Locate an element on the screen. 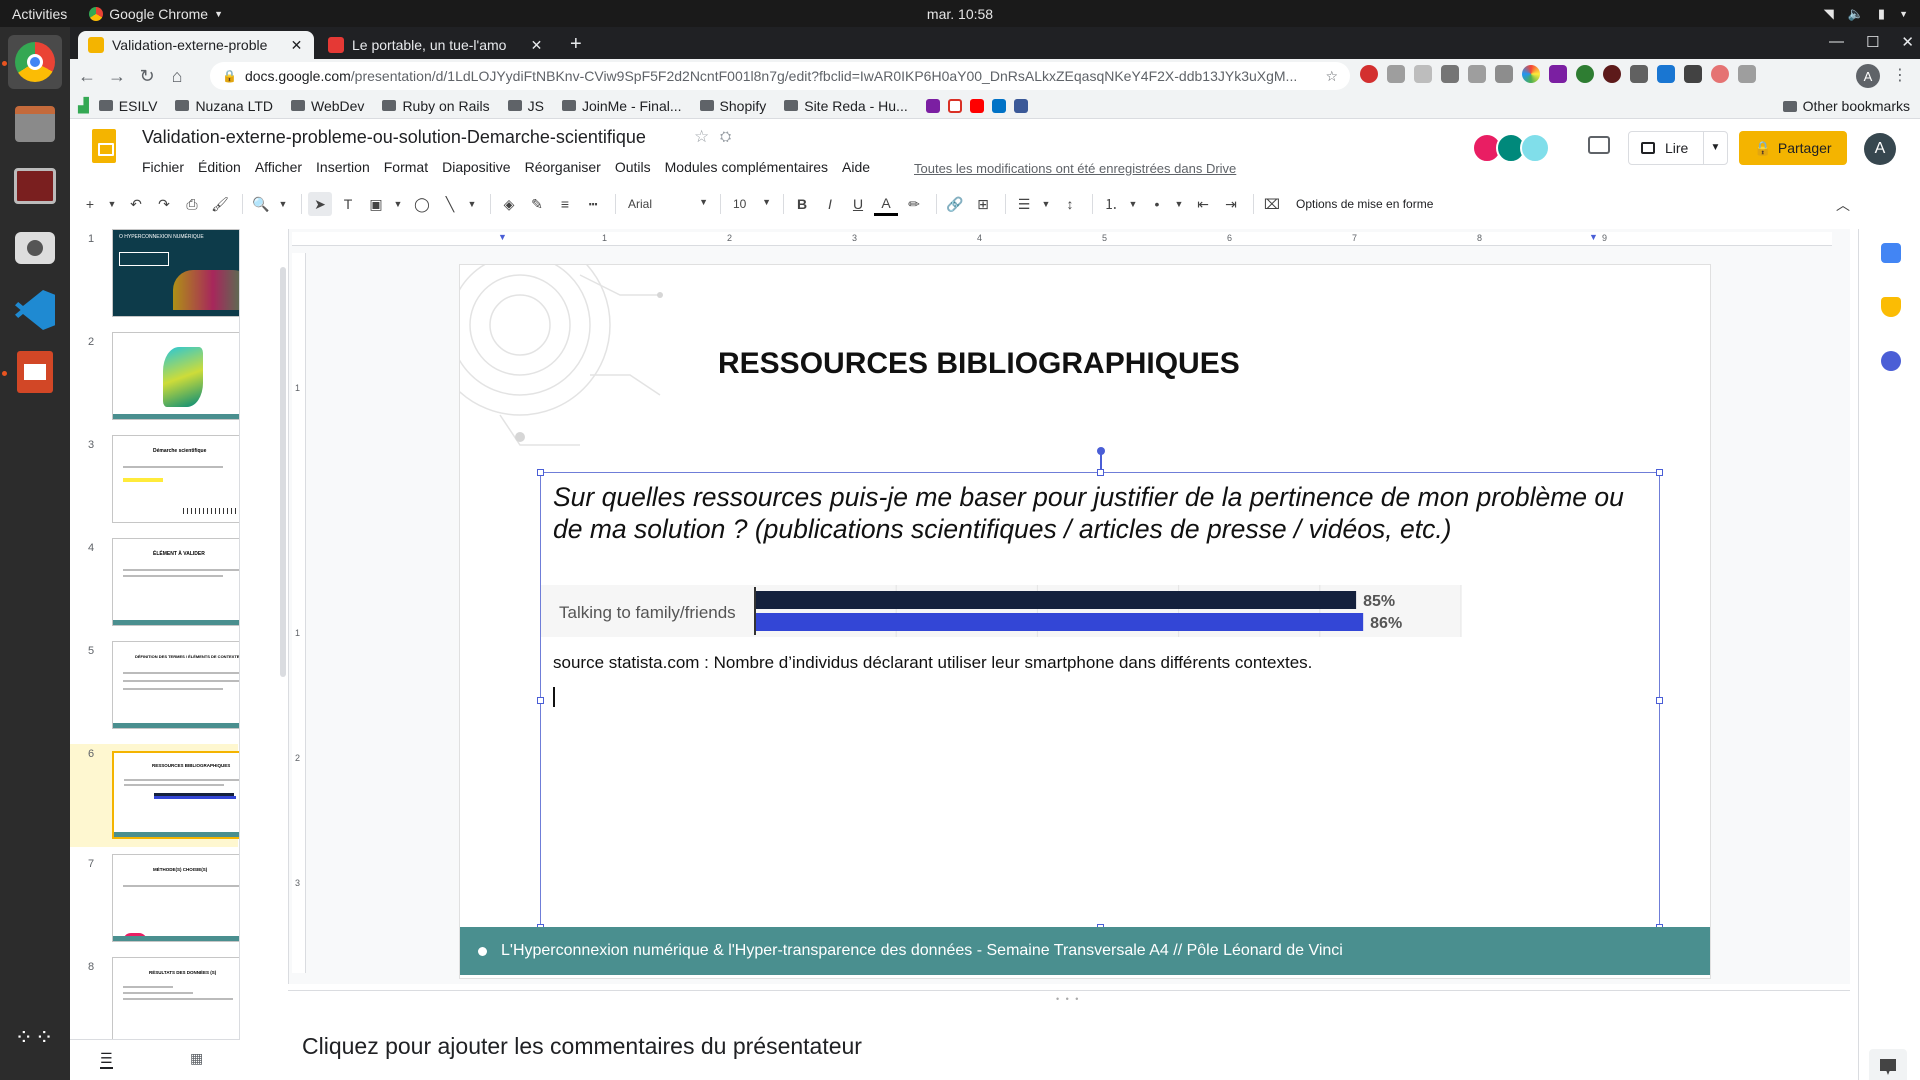 Image resolution: width=1920 pixels, height=1080 pixels. slides-logo-icon is located at coordinates (104, 146).